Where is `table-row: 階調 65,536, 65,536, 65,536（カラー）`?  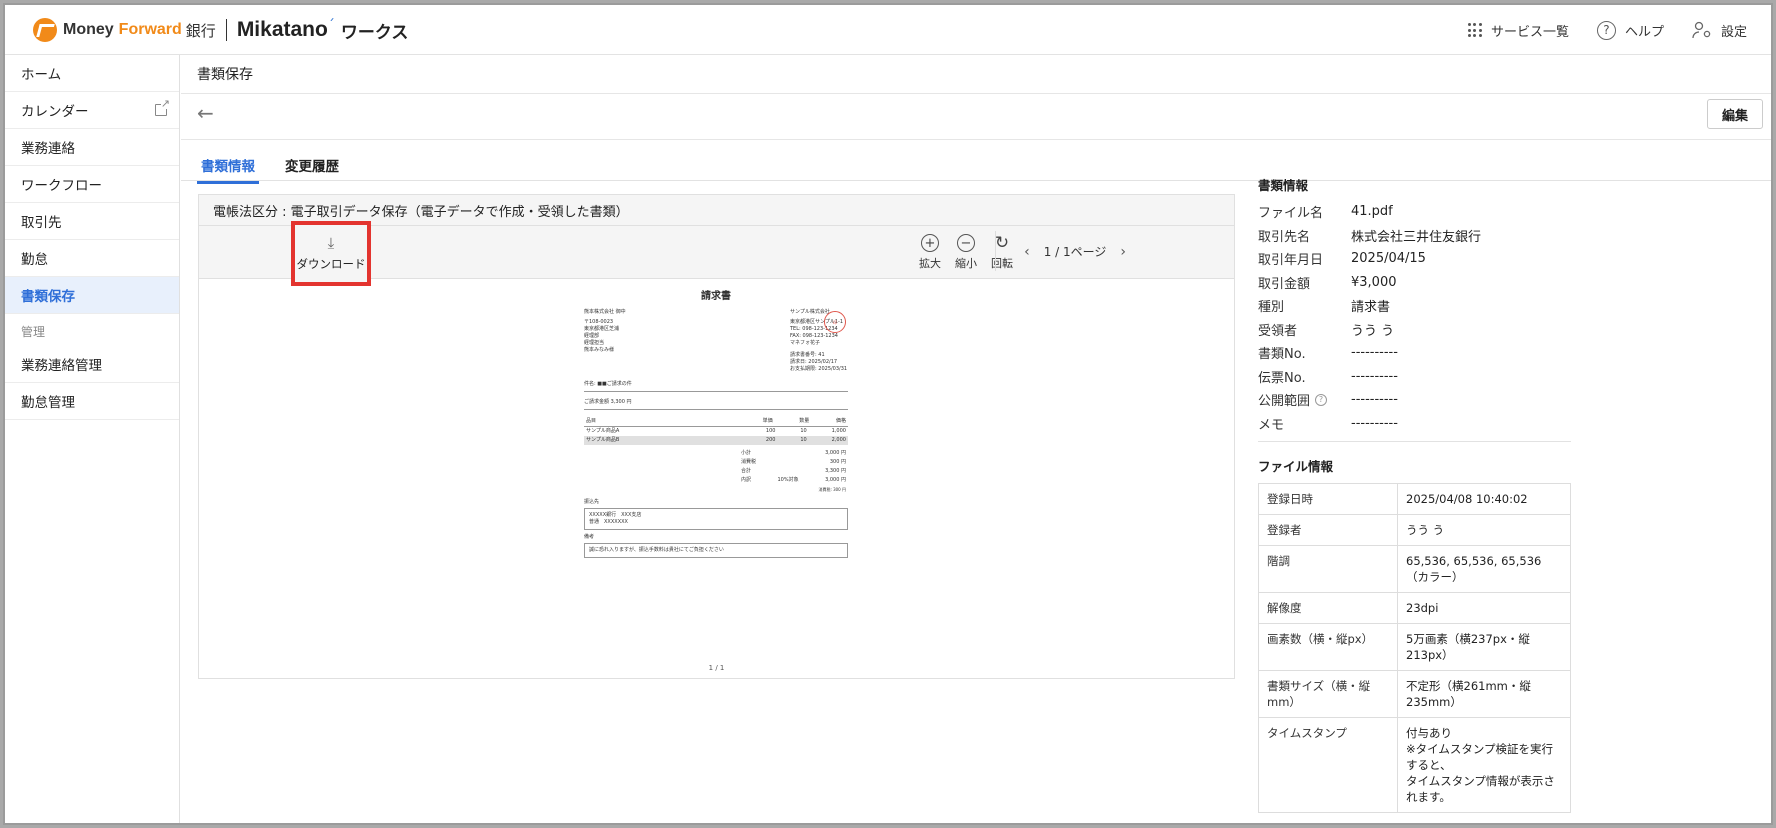
table-row: 階調 65,536, 65,536, 65,536（カラー） is located at coordinates (1414, 569).